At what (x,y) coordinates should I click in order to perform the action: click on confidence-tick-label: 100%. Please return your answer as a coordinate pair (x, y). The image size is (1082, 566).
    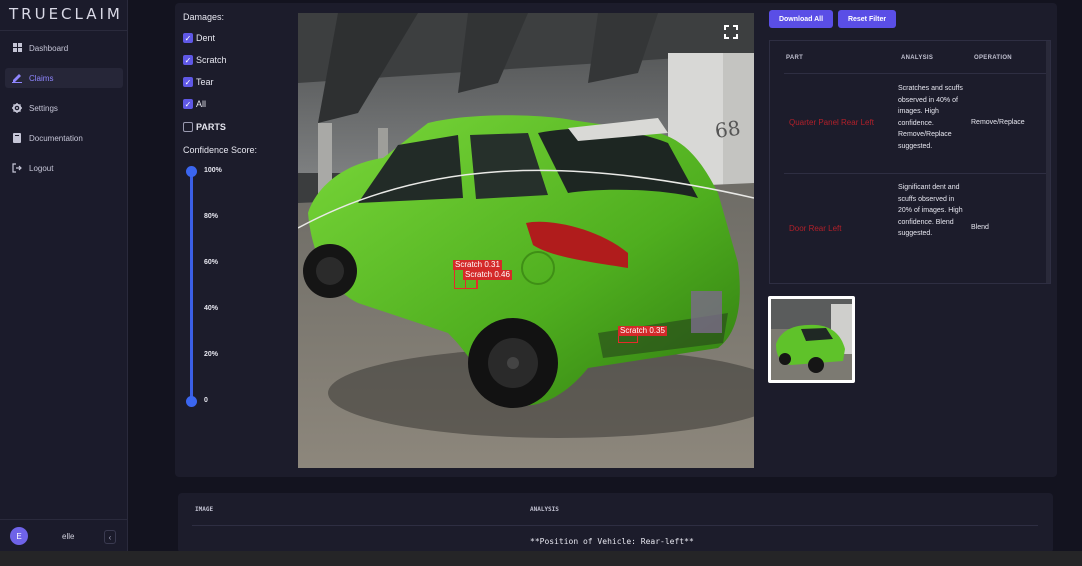
    Looking at the image, I should click on (213, 170).